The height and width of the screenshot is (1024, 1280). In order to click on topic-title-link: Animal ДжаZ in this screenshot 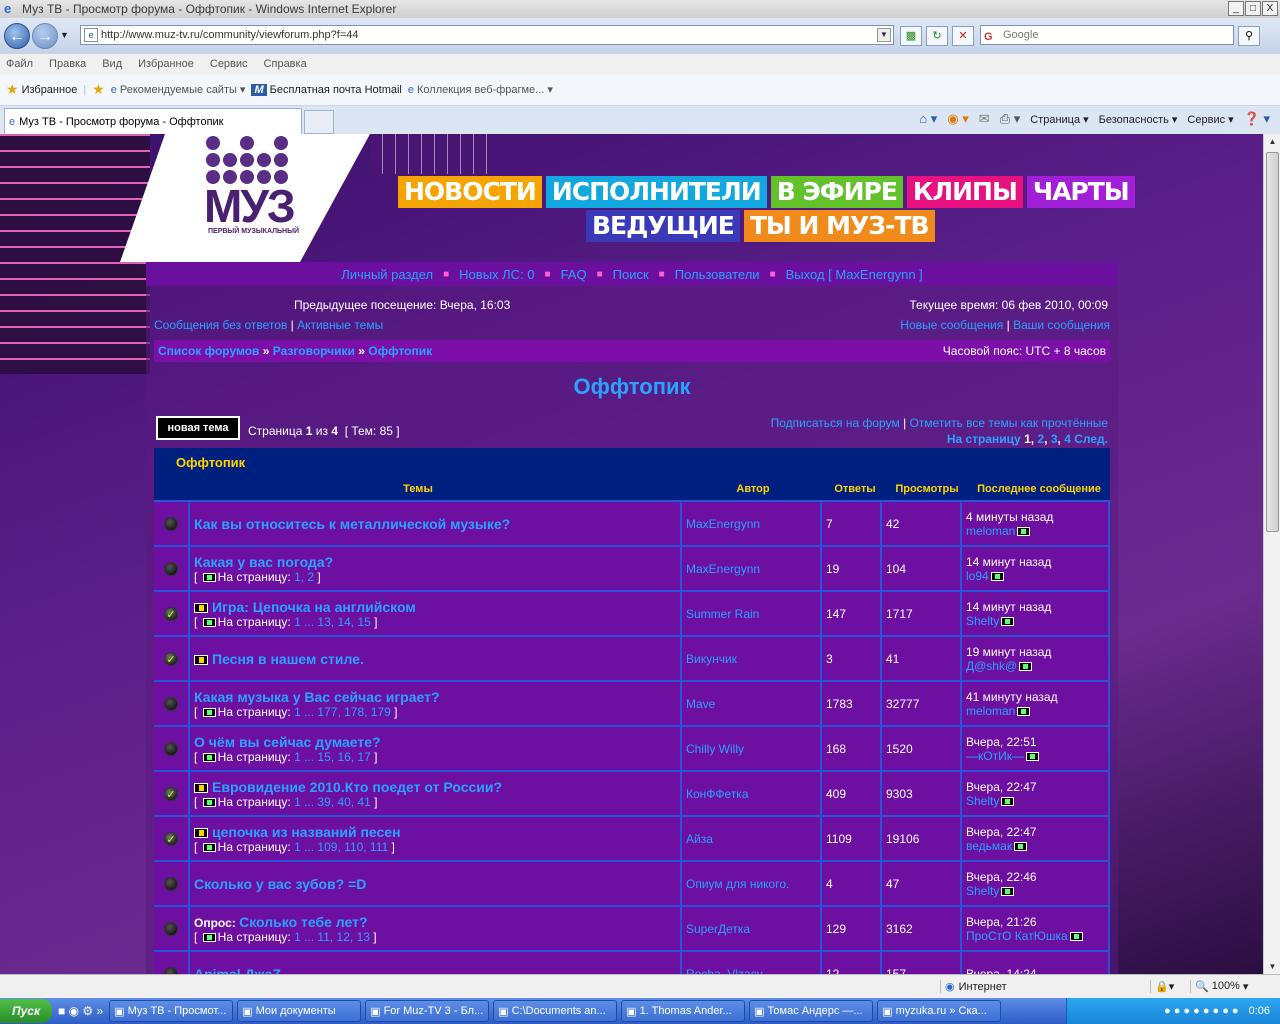, I will do `click(237, 970)`.